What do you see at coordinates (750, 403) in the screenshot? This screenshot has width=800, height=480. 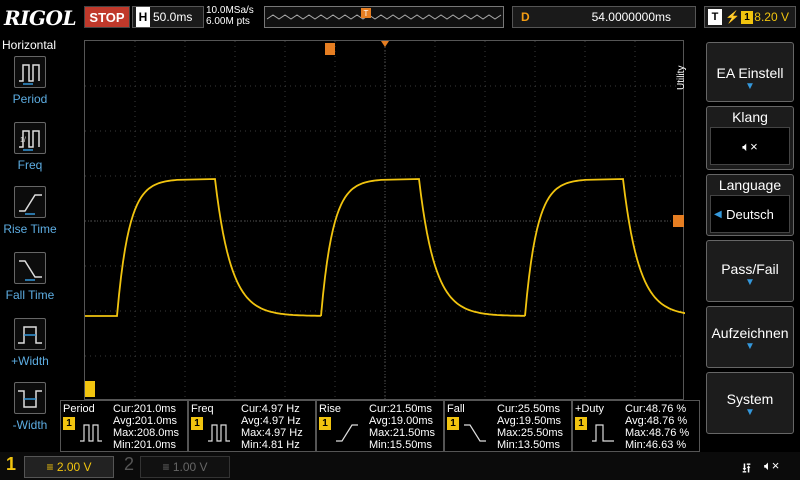 I see `system-button: System ▼` at bounding box center [750, 403].